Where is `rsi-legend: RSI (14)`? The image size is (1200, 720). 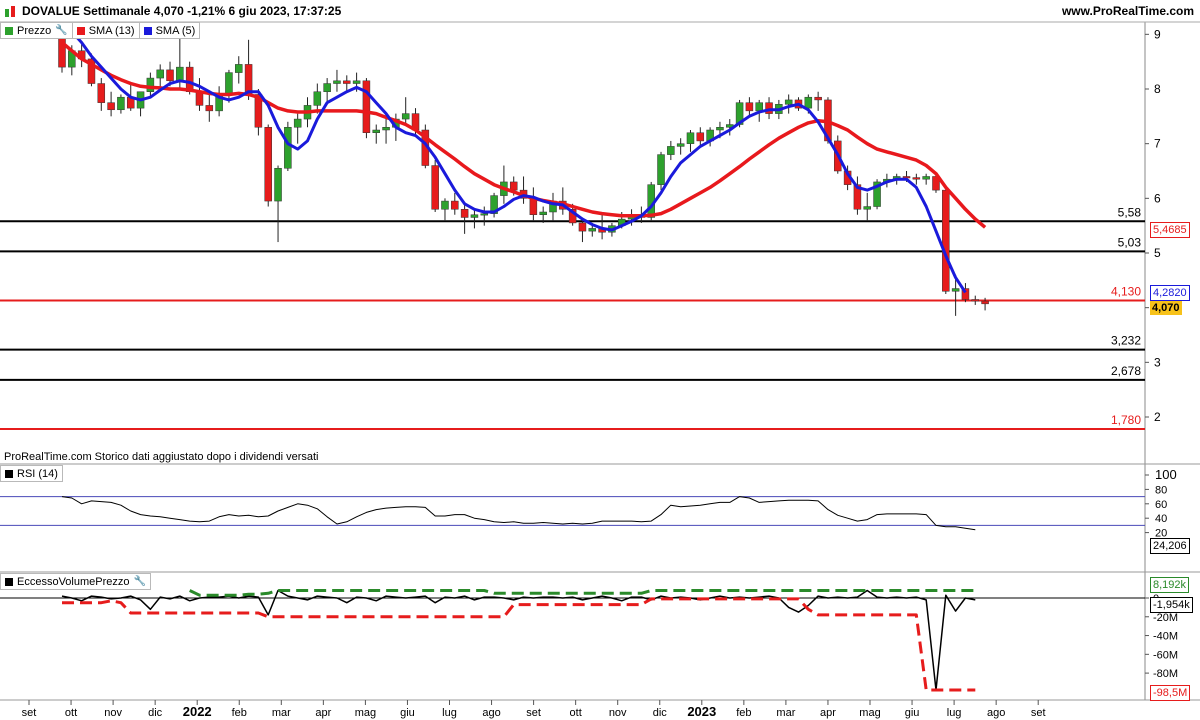 rsi-legend: RSI (14) is located at coordinates (31, 473).